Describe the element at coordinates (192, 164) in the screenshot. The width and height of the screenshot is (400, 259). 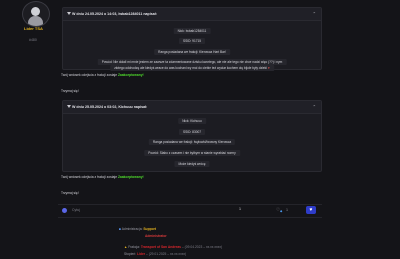
I see `quote-line: Może kiedyś wrócę` at that location.